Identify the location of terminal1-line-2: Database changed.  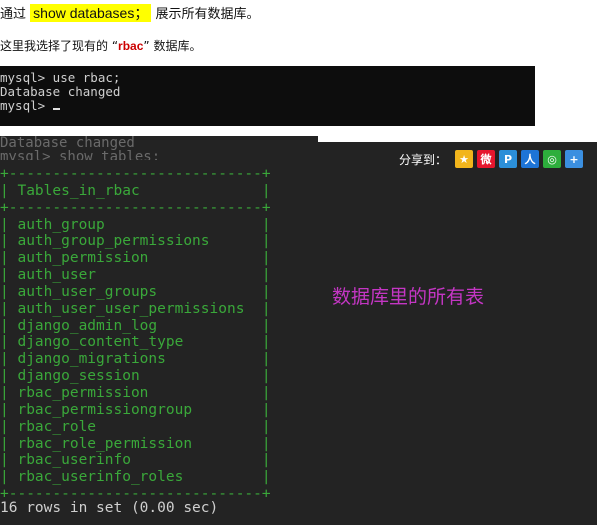
(60, 91).